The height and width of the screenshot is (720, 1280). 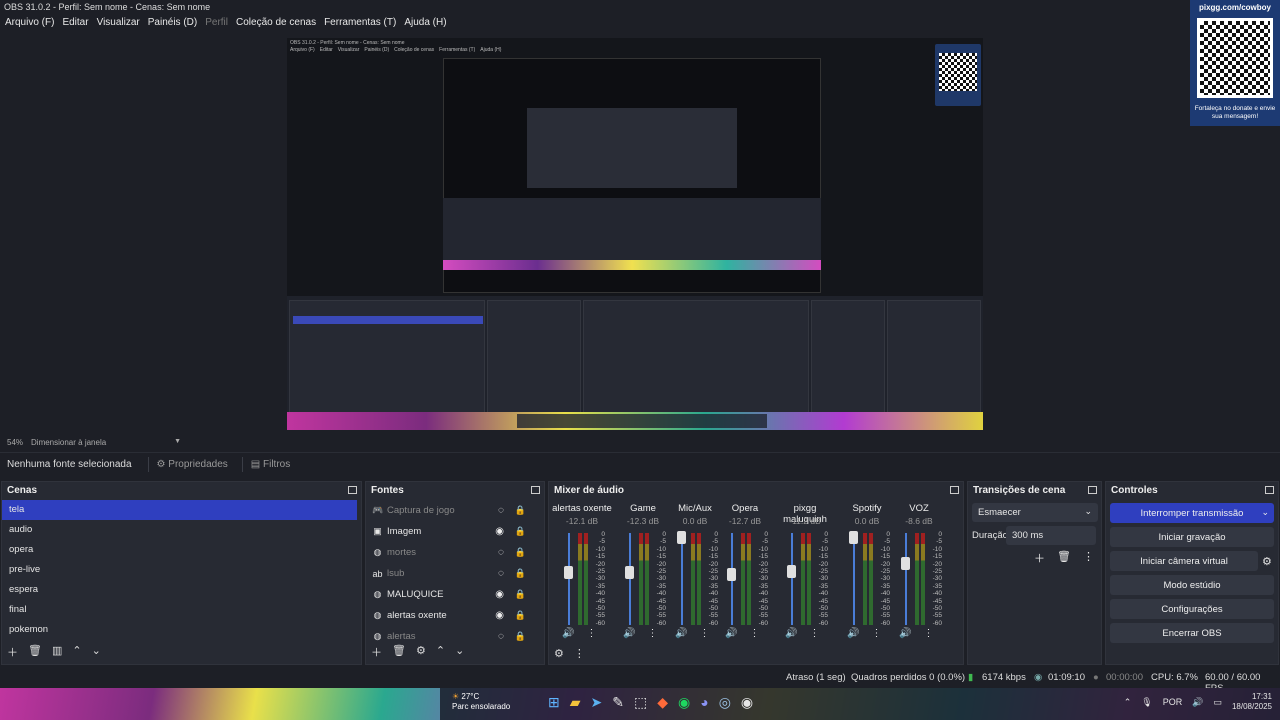 I want to click on source-item: ▣ Imagem ◉ 🔒, so click(x=455, y=531).